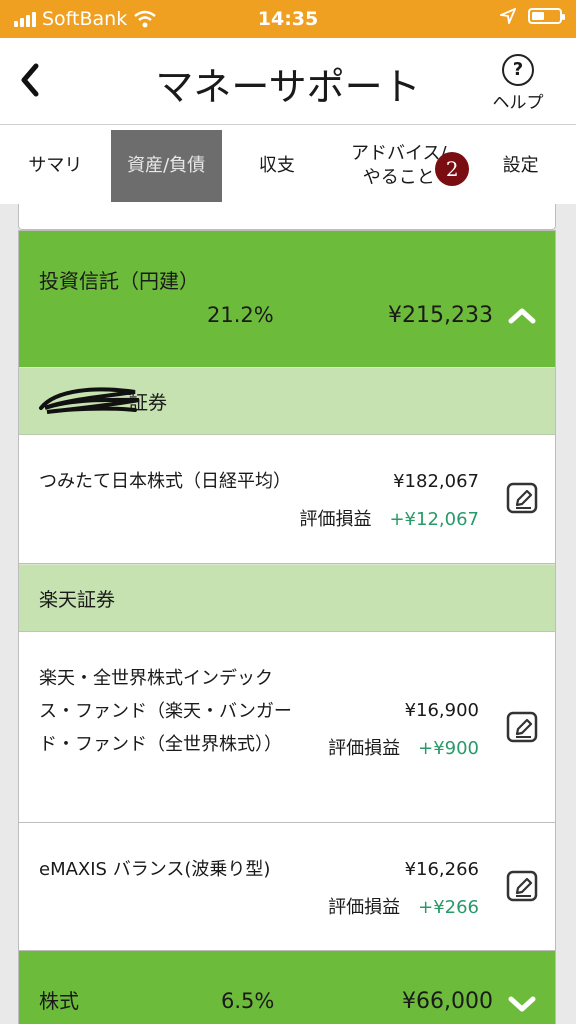 Image resolution: width=576 pixels, height=1024 pixels. I want to click on previous-card-edge, so click(287, 217).